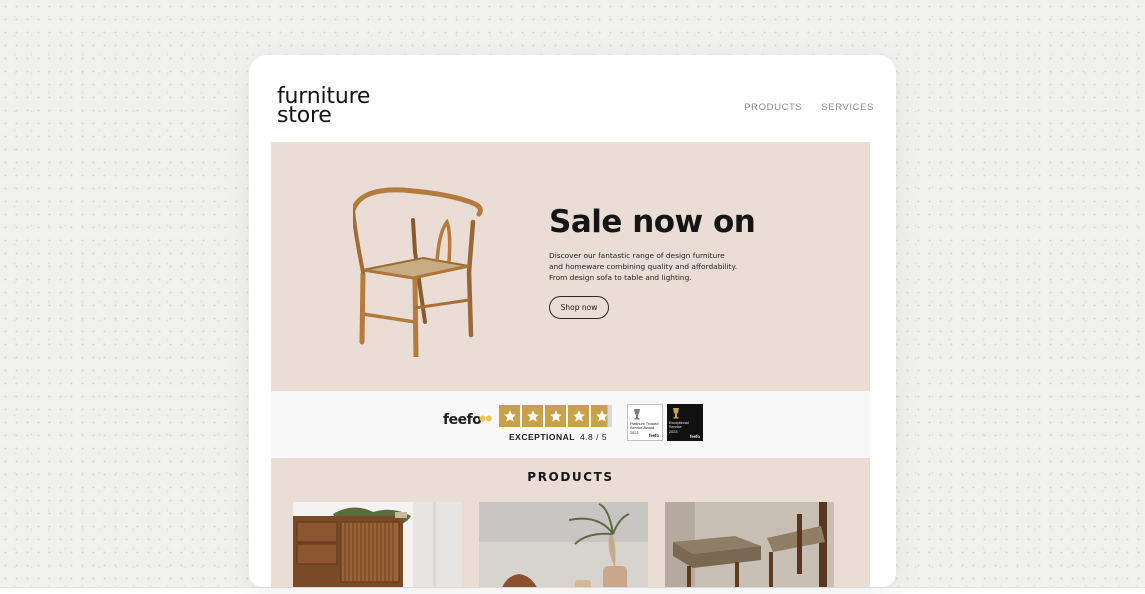  I want to click on wooden-sideboard-image, so click(377, 544).